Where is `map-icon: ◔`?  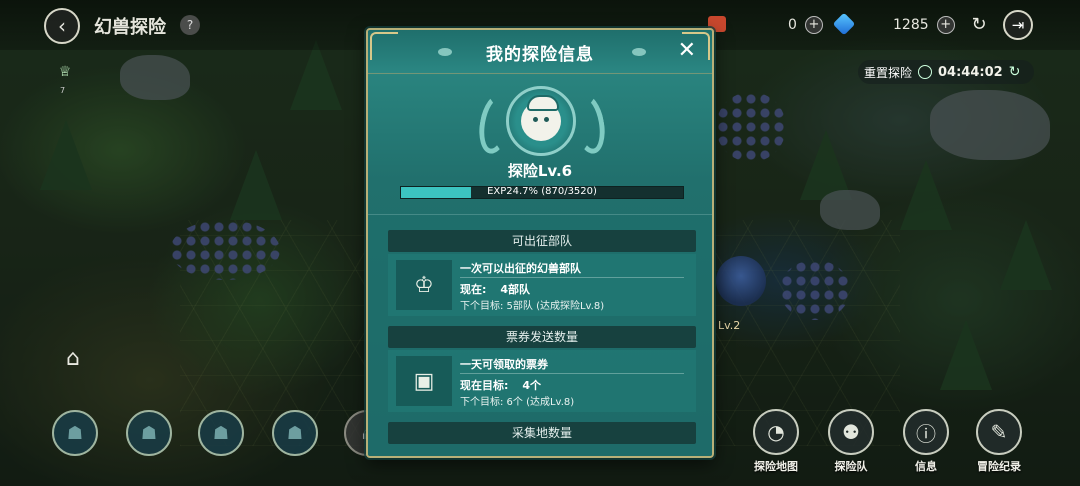
map-icon: ◔ is located at coordinates (776, 432).